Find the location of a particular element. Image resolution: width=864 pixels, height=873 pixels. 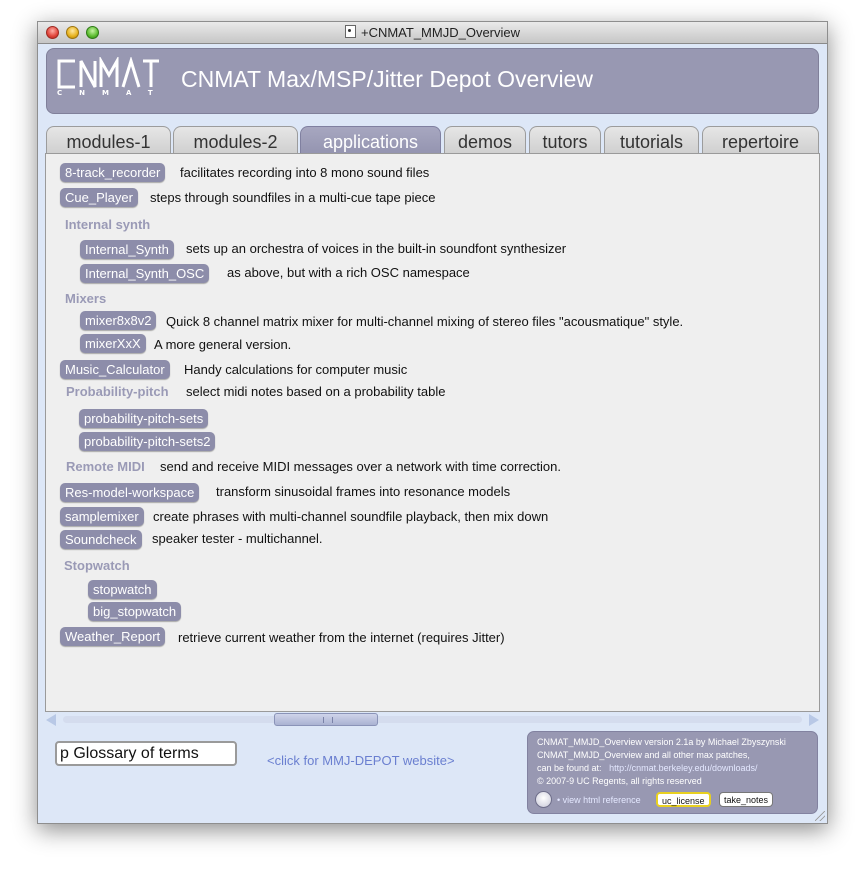

music-calculator-button: Music_Calculator is located at coordinates (115, 369).